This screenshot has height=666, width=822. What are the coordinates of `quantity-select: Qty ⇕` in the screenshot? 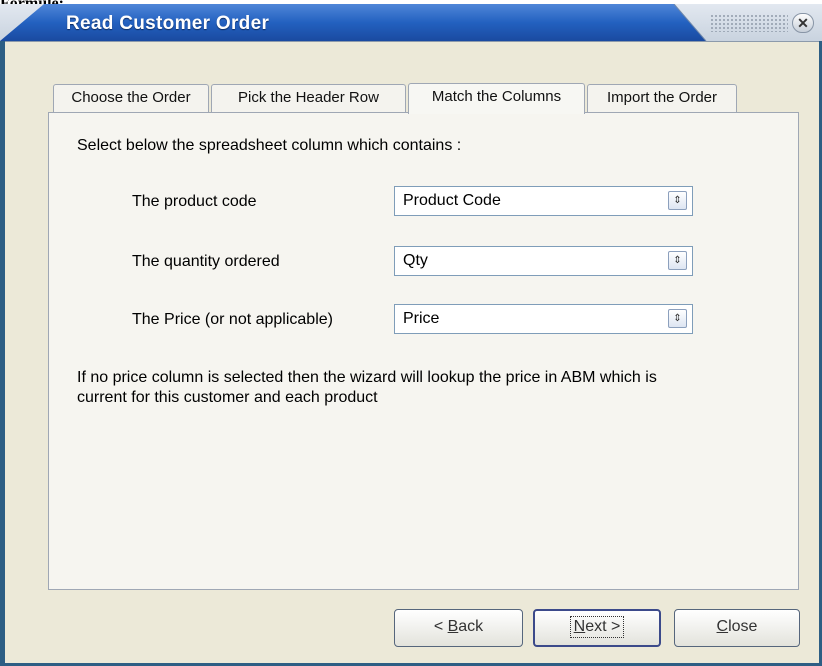 It's located at (543, 261).